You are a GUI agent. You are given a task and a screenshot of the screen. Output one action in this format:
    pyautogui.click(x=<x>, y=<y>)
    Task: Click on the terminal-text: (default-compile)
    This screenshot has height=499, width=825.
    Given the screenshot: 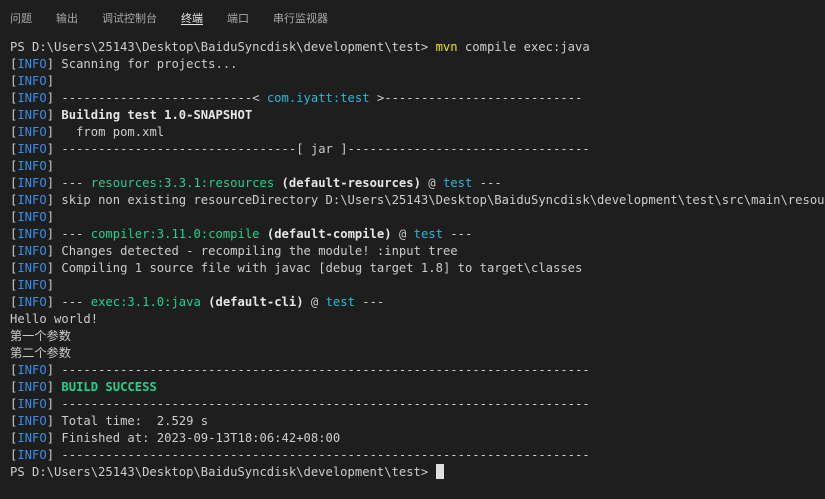 What is the action you would take?
    pyautogui.click(x=329, y=234)
    